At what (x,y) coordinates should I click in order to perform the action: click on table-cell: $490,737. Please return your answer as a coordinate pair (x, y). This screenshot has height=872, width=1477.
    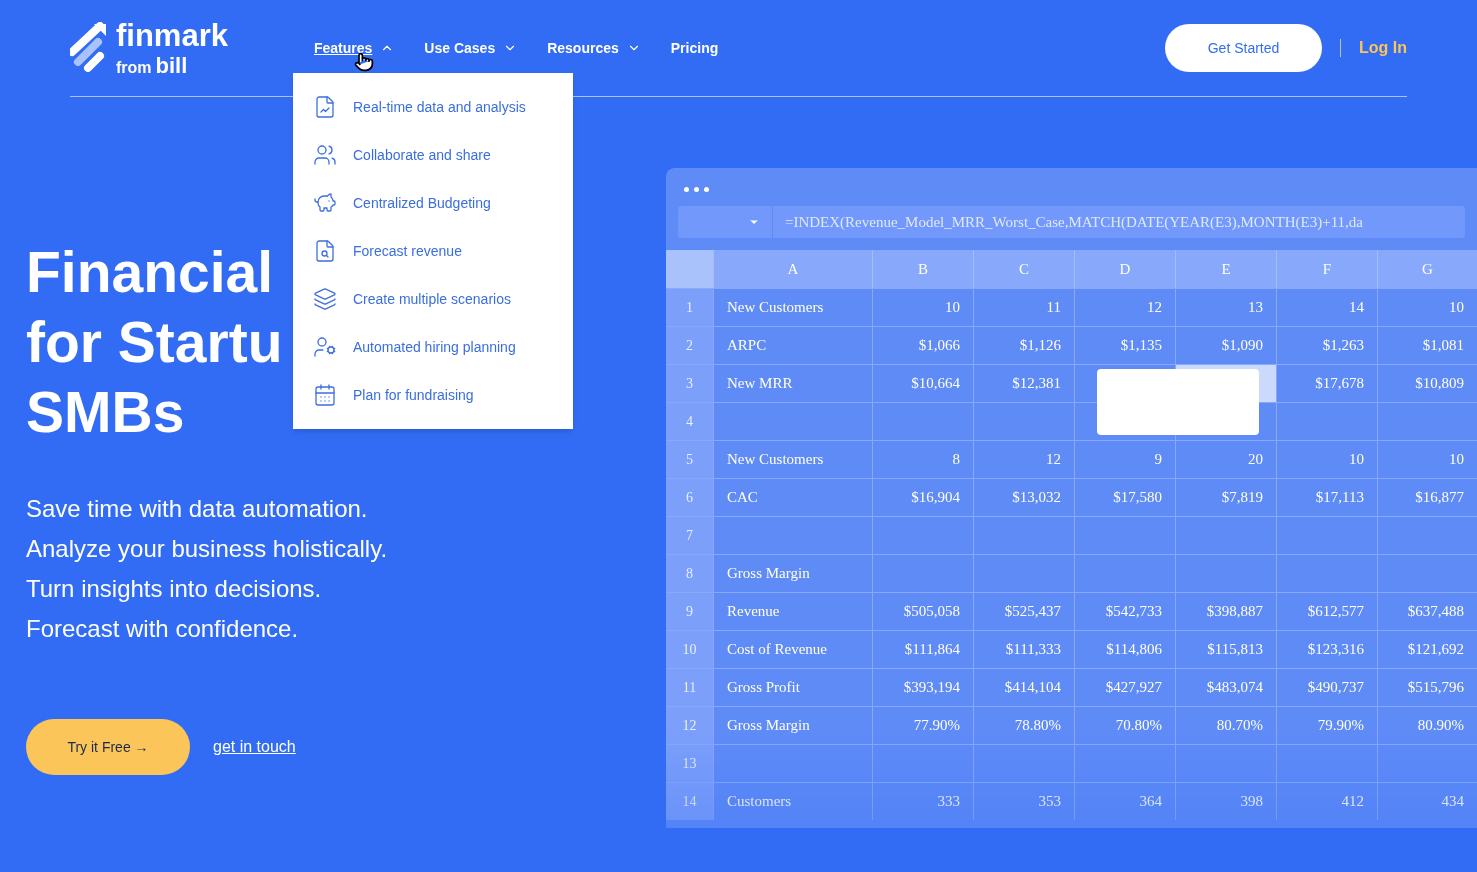
    Looking at the image, I should click on (1326, 687).